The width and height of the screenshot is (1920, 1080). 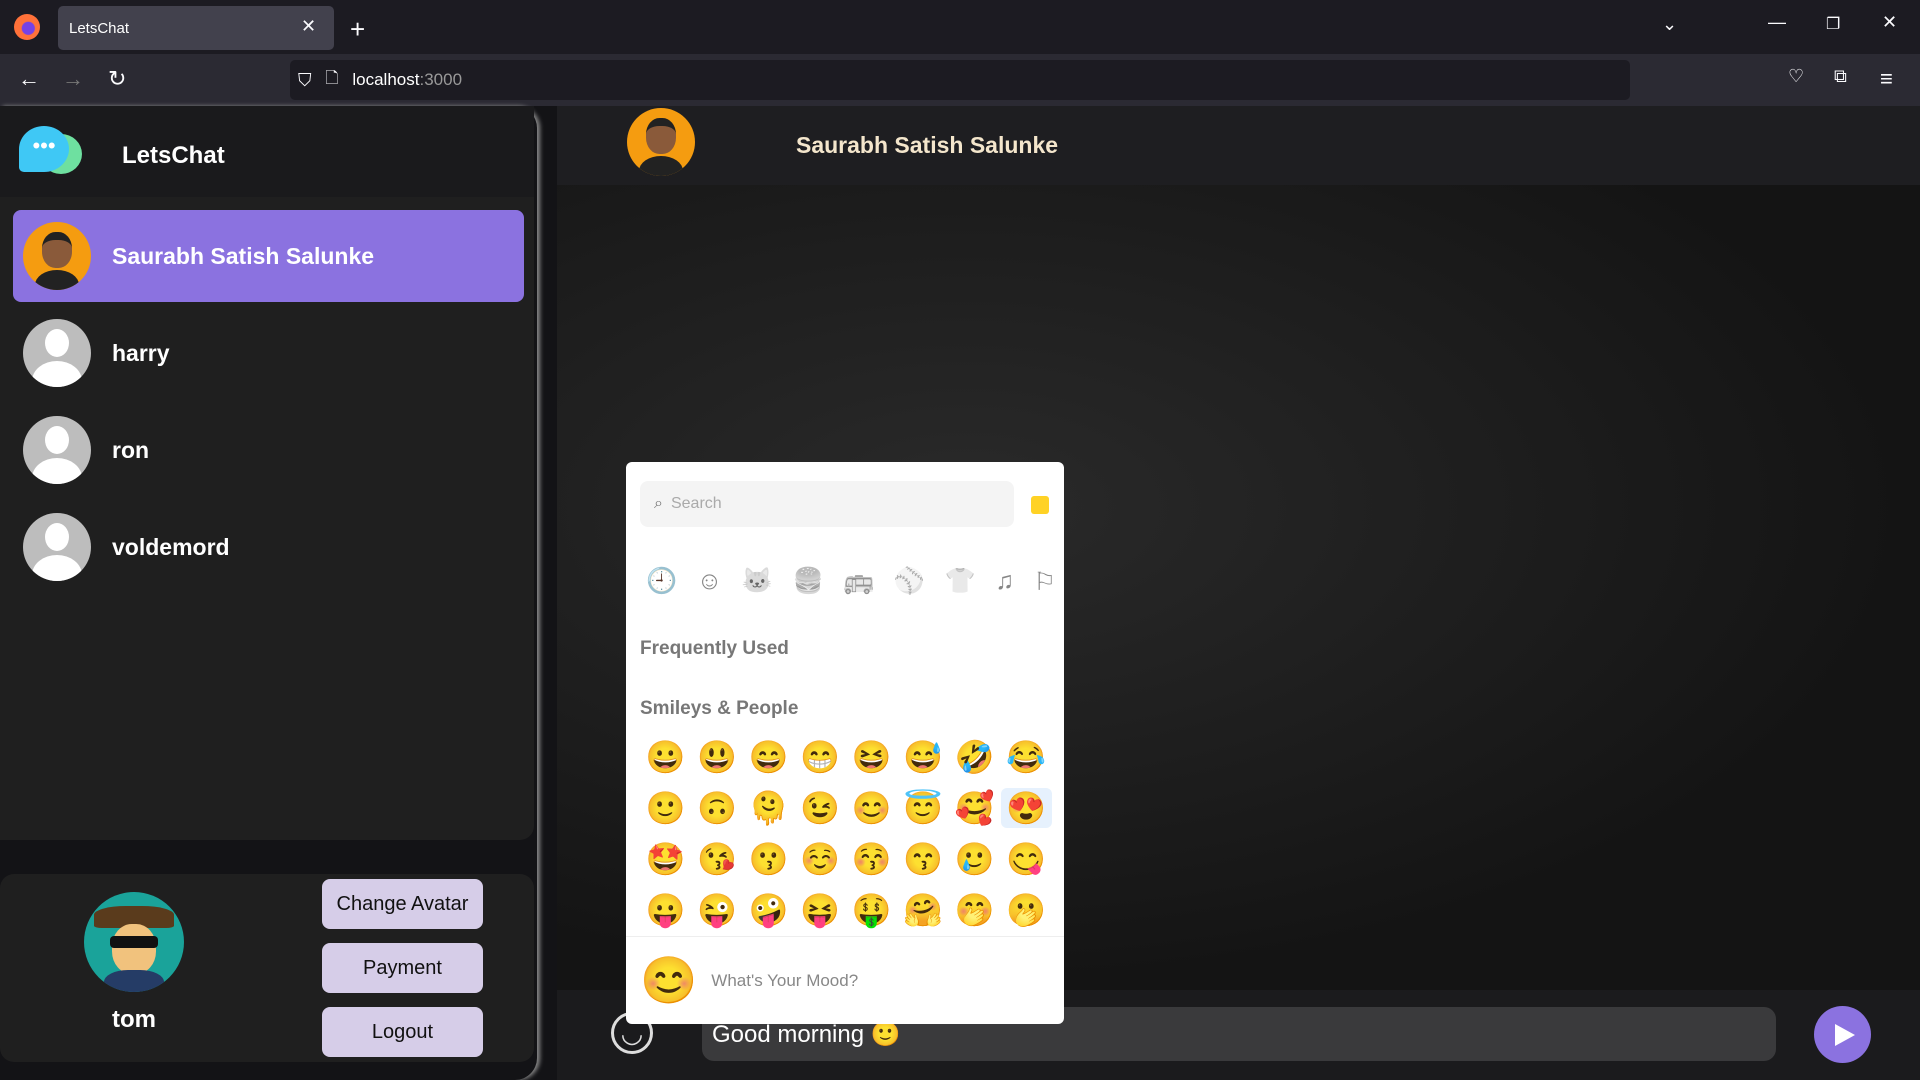 I want to click on shield-icon: ⛉, so click(x=305, y=79).